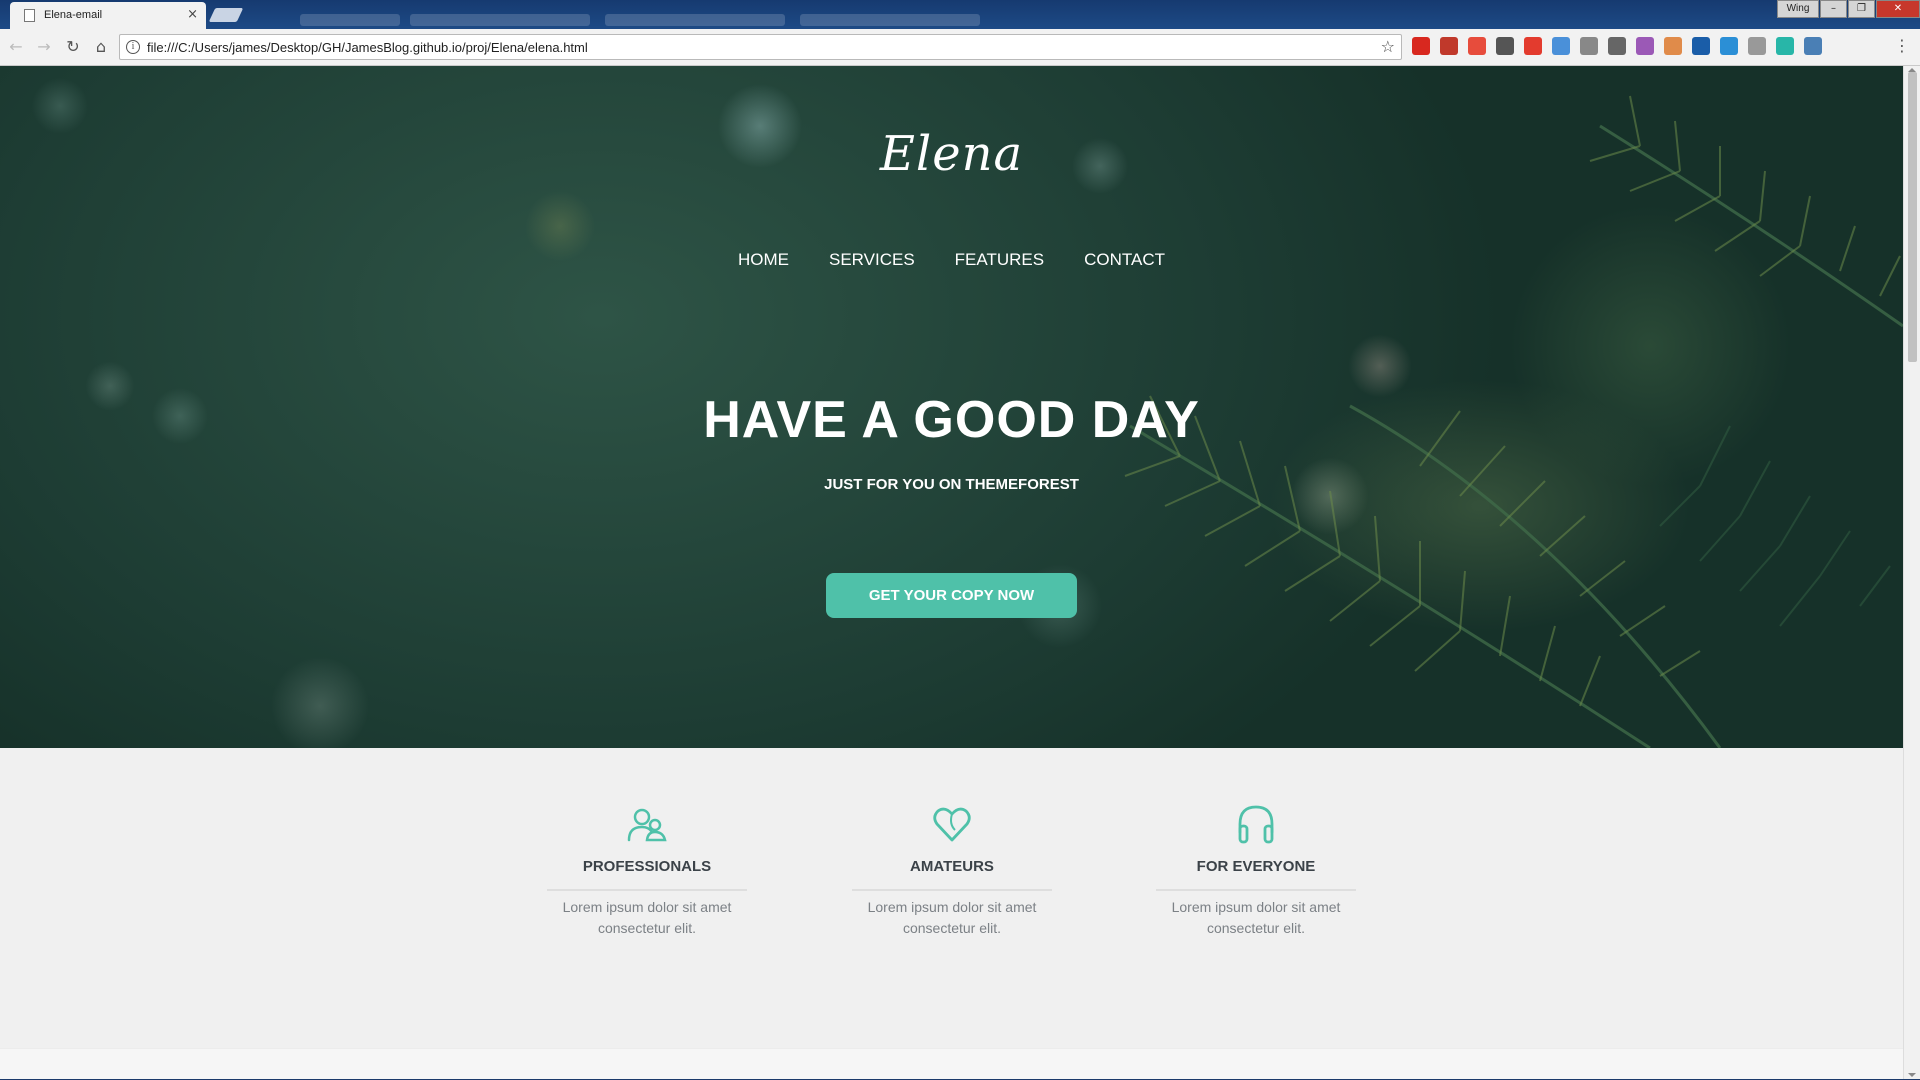 The image size is (1920, 1080). I want to click on opera-icon, so click(1421, 46).